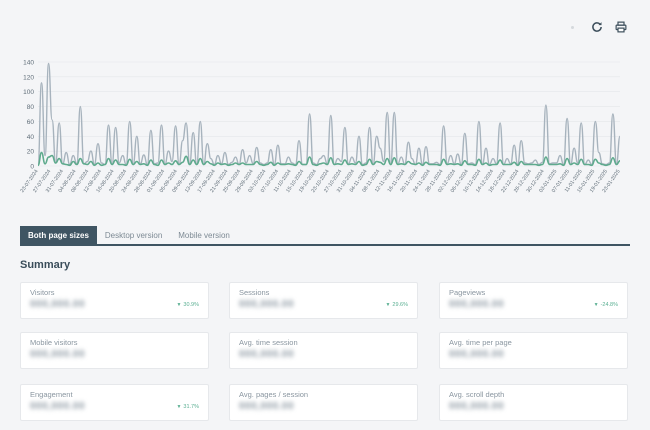 Image resolution: width=650 pixels, height=430 pixels. What do you see at coordinates (204, 235) in the screenshot?
I see `tab-mobile-version: Mobile version` at bounding box center [204, 235].